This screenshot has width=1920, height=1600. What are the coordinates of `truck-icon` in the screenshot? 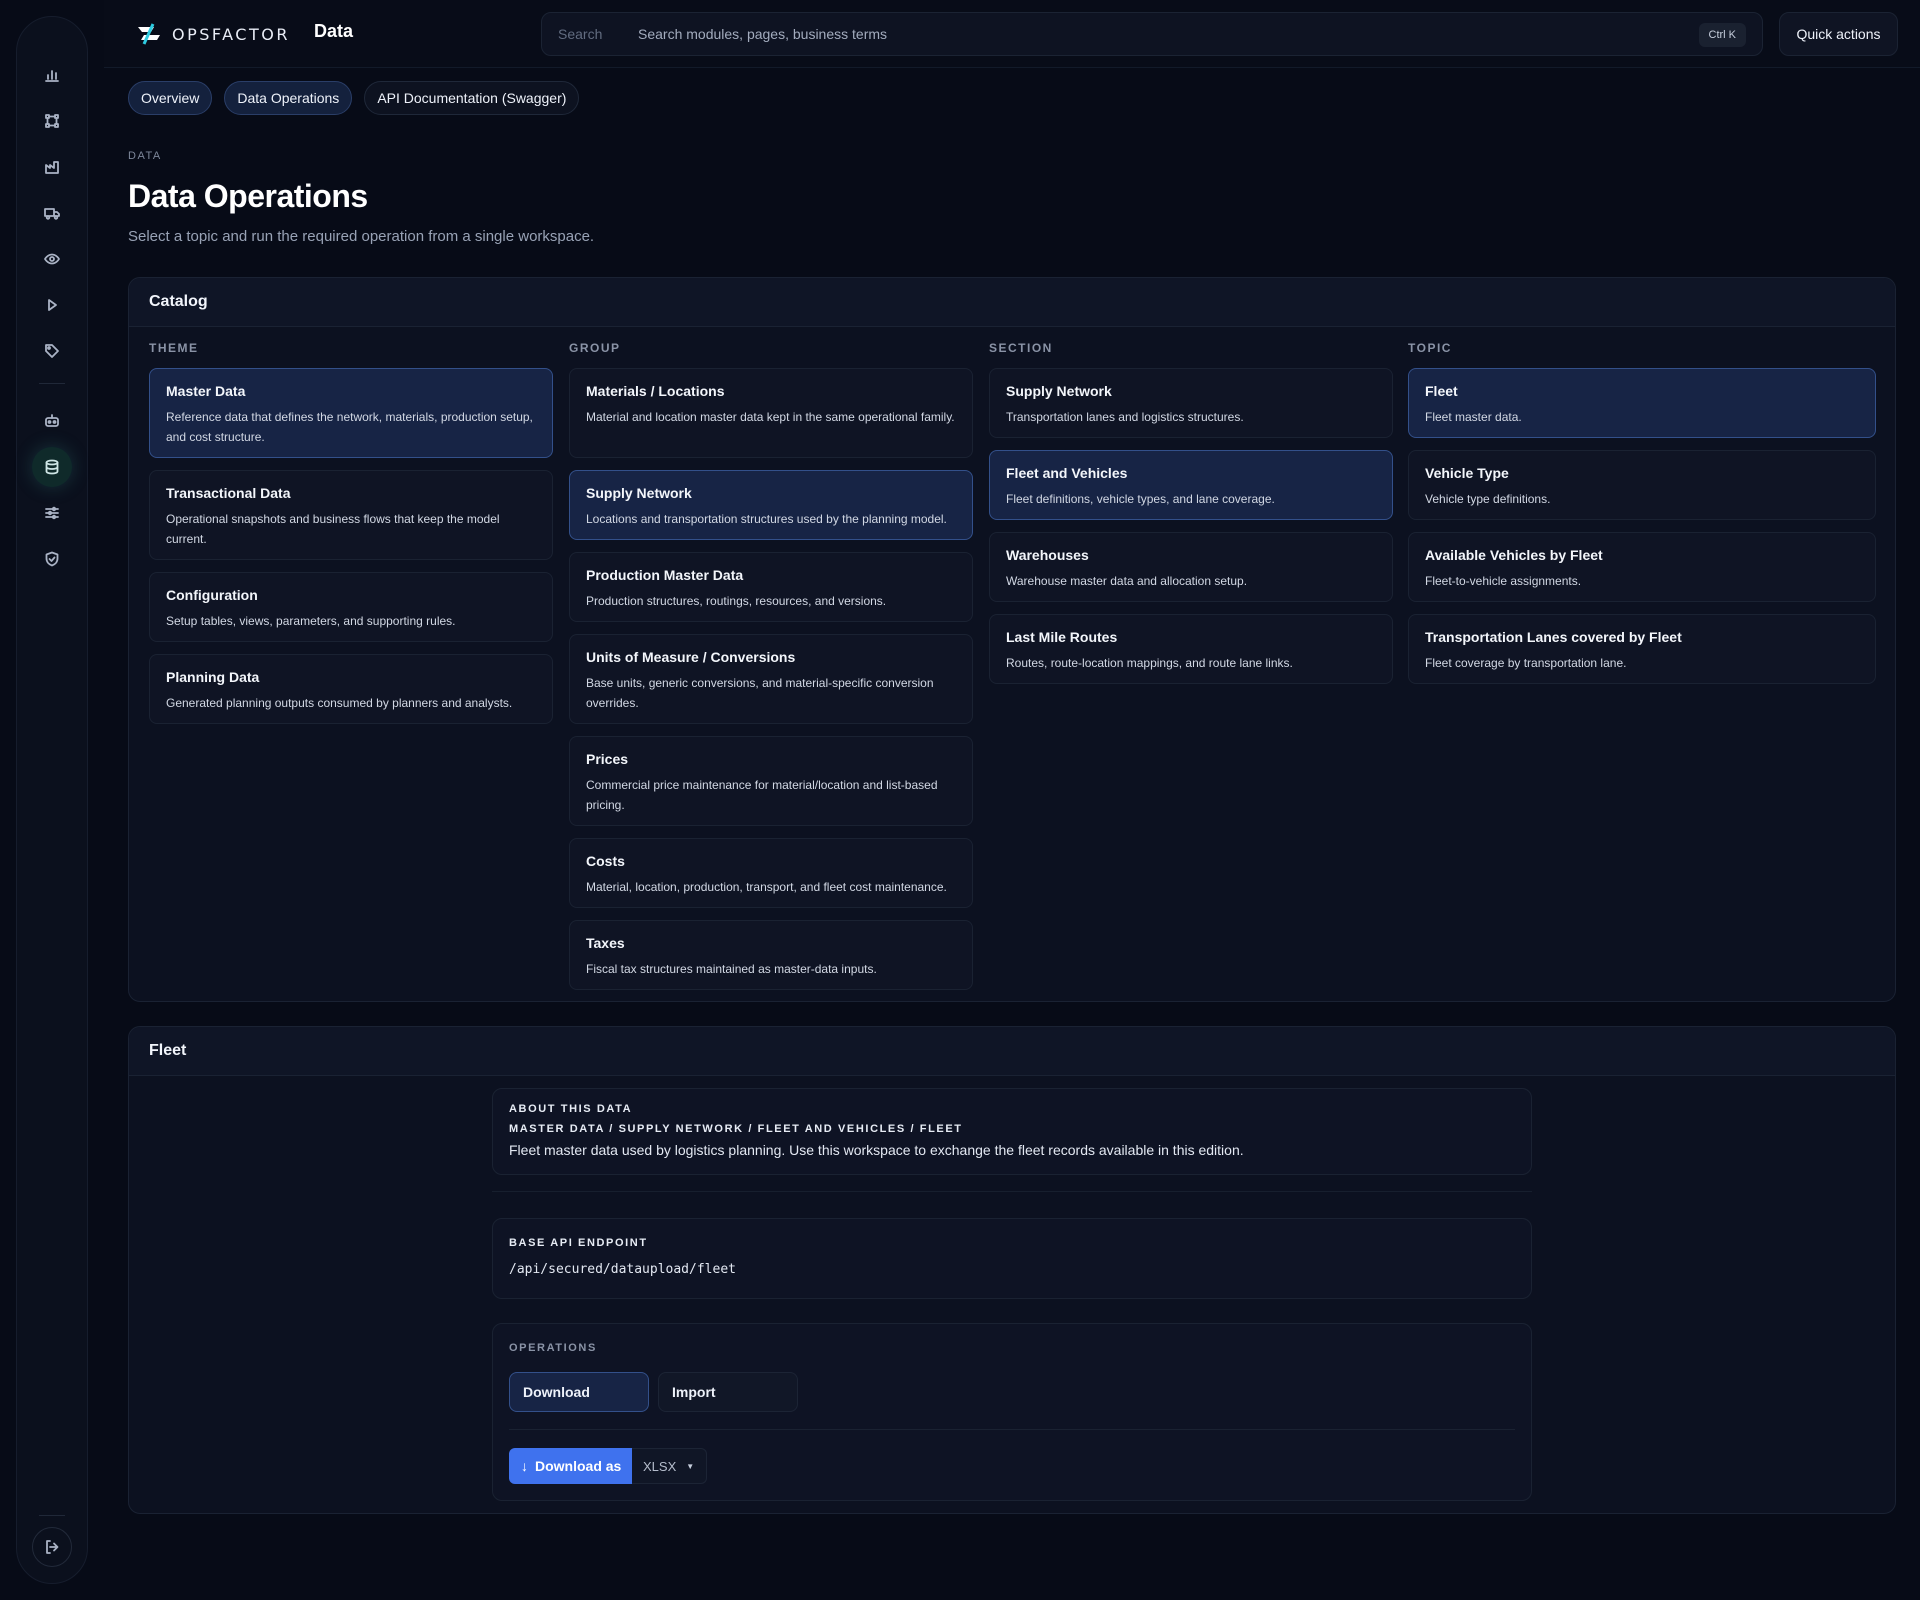 It's located at (52, 213).